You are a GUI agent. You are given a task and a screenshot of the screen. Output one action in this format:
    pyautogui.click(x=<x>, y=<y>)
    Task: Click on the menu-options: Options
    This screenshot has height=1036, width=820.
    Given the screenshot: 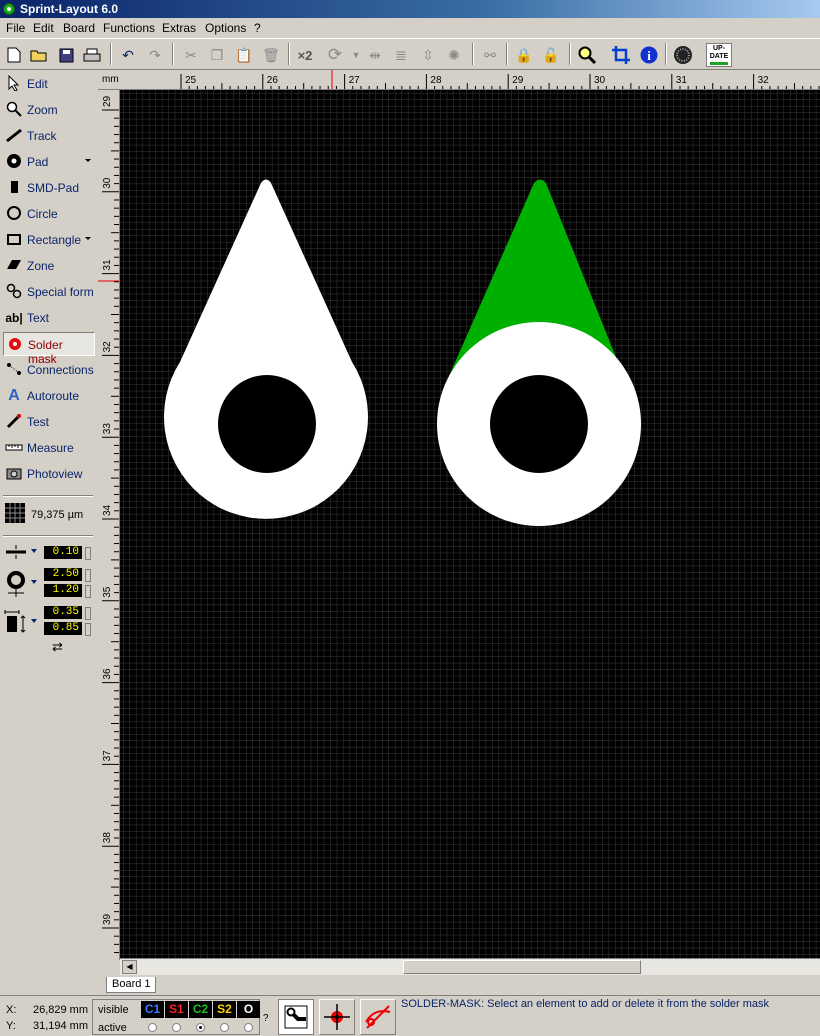 What is the action you would take?
    pyautogui.click(x=225, y=28)
    